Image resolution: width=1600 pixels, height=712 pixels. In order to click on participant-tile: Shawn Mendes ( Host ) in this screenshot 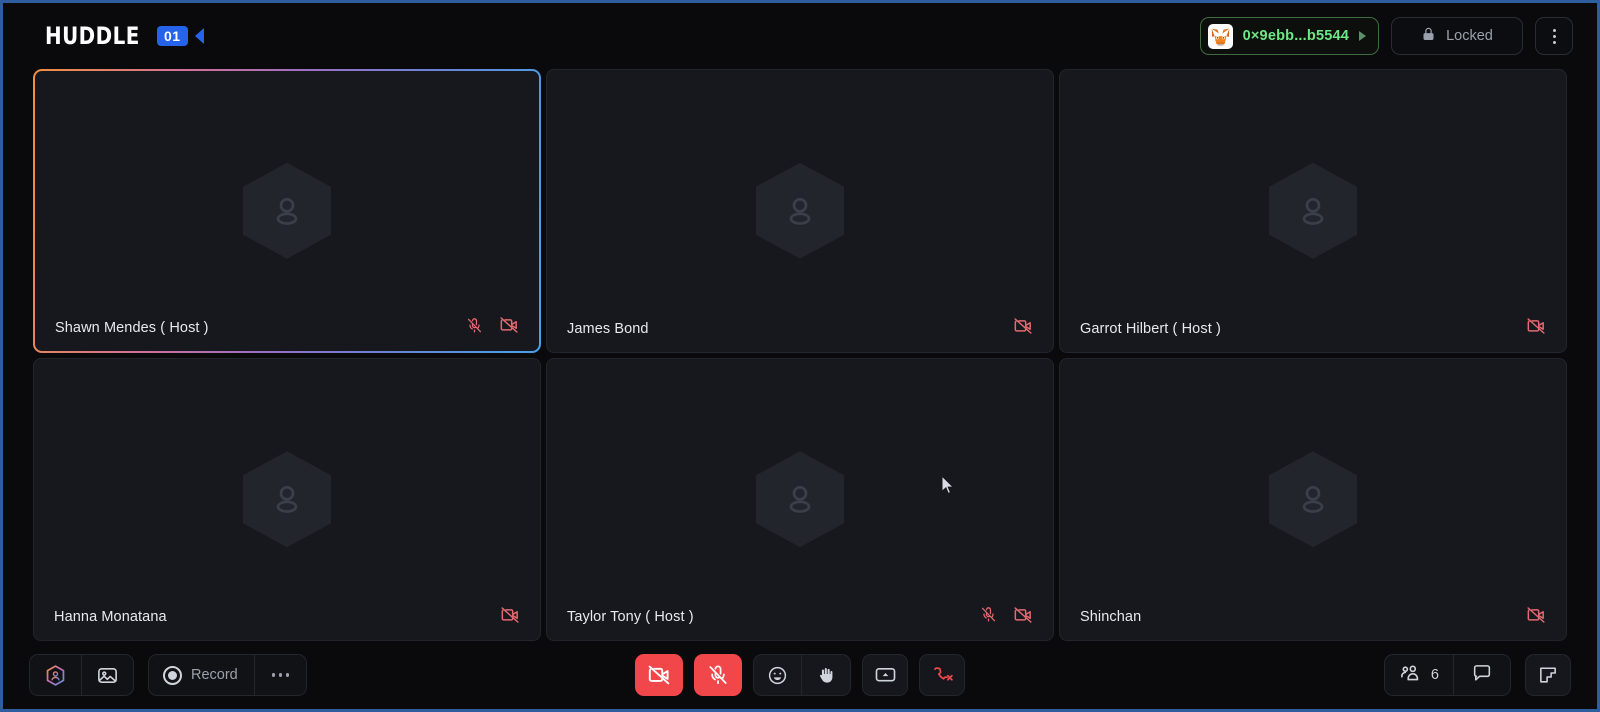, I will do `click(287, 211)`.